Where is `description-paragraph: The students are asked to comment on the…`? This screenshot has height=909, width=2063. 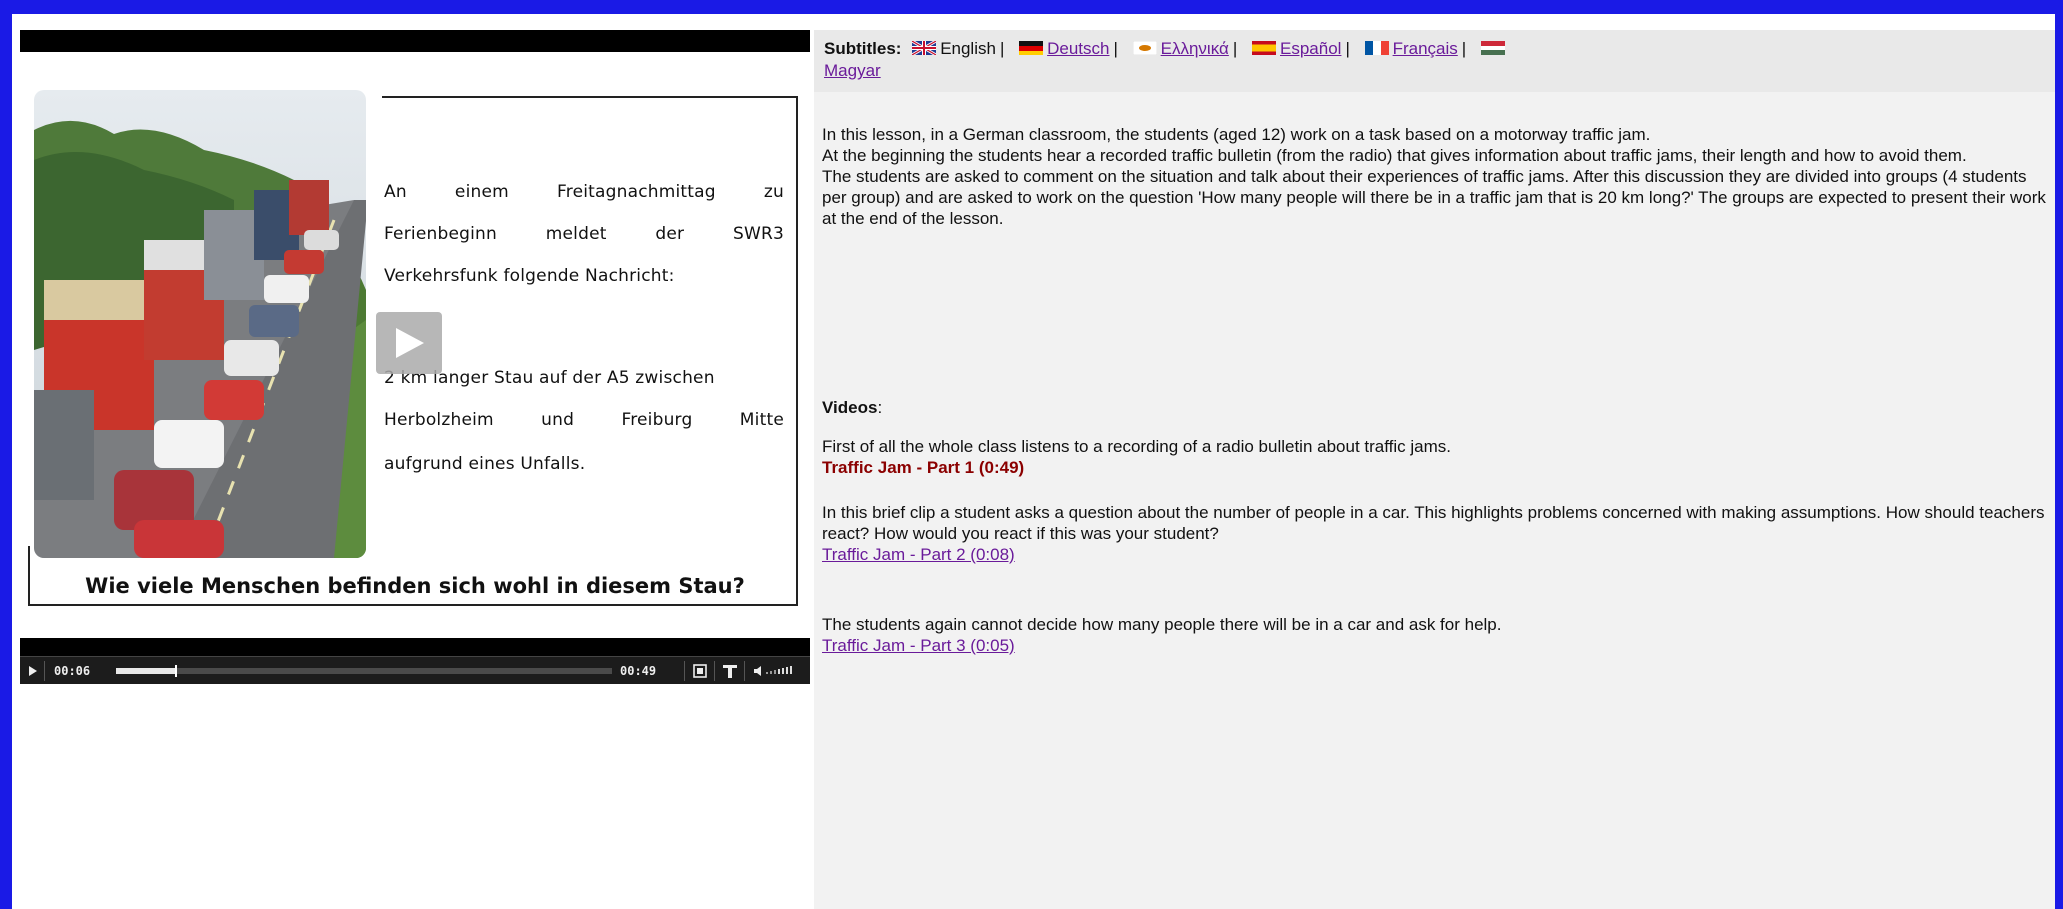 description-paragraph: The students are asked to comment on the… is located at coordinates (1434, 197).